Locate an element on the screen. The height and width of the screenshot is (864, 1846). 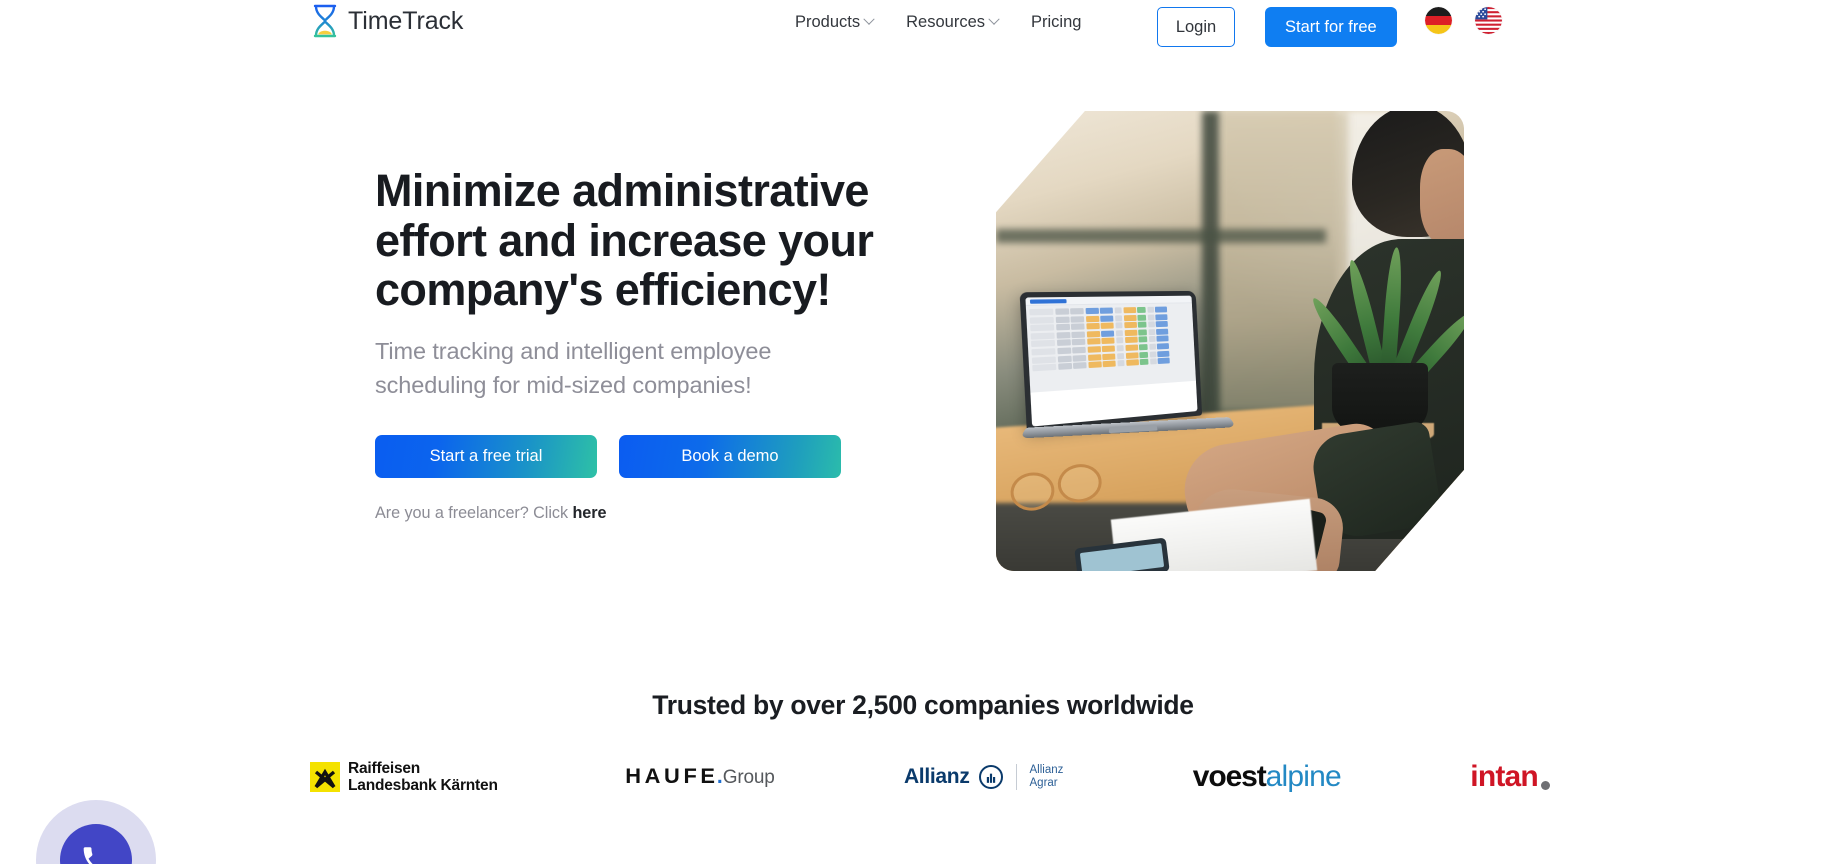
allianz-agrar-label: Allianz Agrar is located at coordinates (1047, 777).